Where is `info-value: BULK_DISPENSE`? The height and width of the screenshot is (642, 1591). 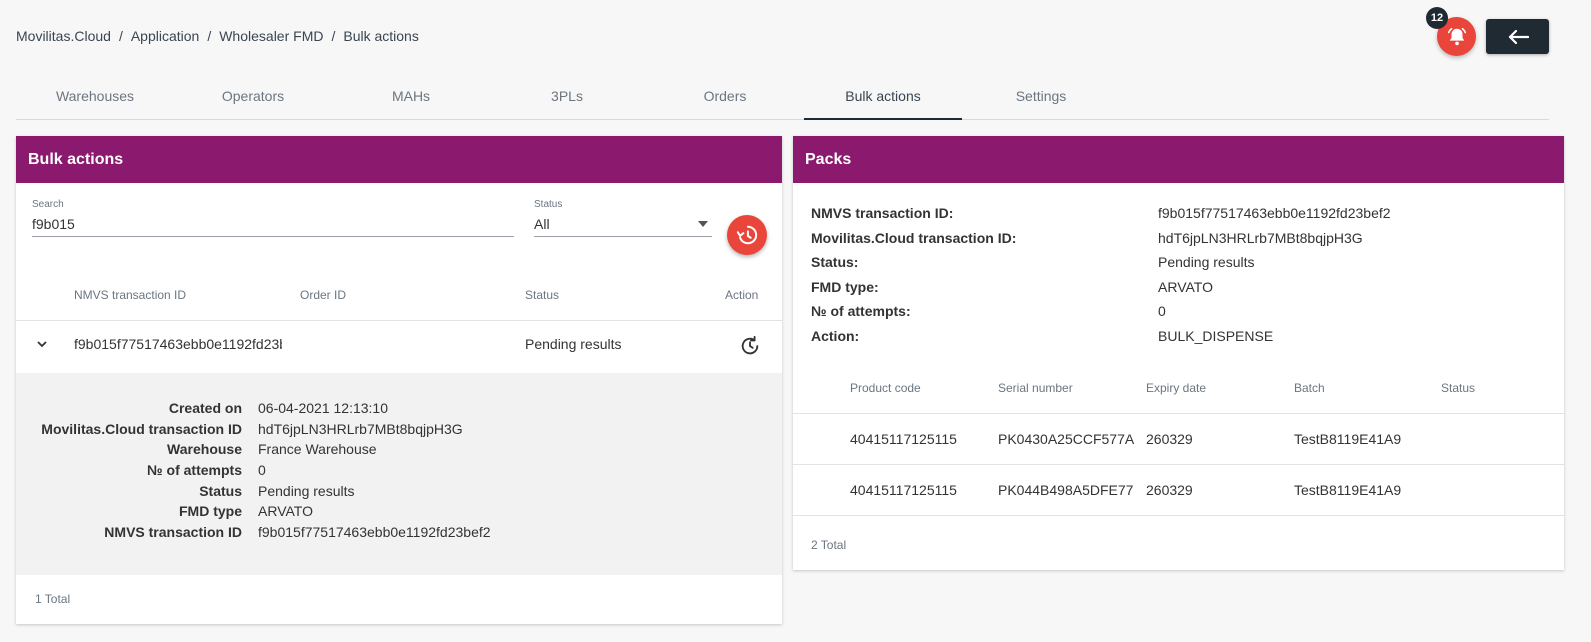
info-value: BULK_DISPENSE is located at coordinates (1216, 336).